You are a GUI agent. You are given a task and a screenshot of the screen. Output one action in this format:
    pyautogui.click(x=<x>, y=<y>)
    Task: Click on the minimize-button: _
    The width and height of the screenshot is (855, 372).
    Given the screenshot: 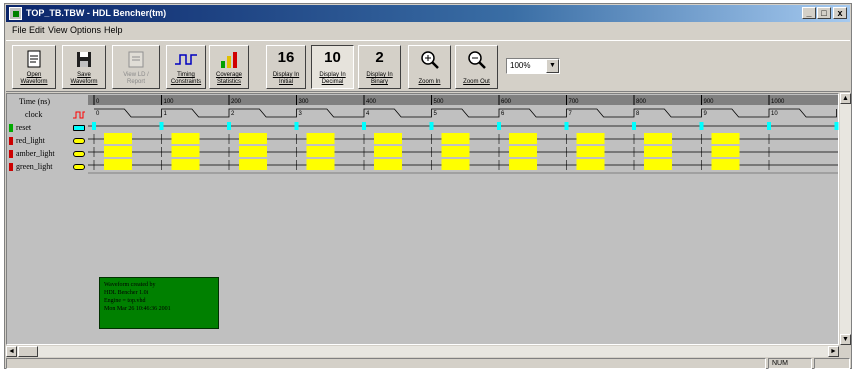 What is the action you would take?
    pyautogui.click(x=809, y=13)
    